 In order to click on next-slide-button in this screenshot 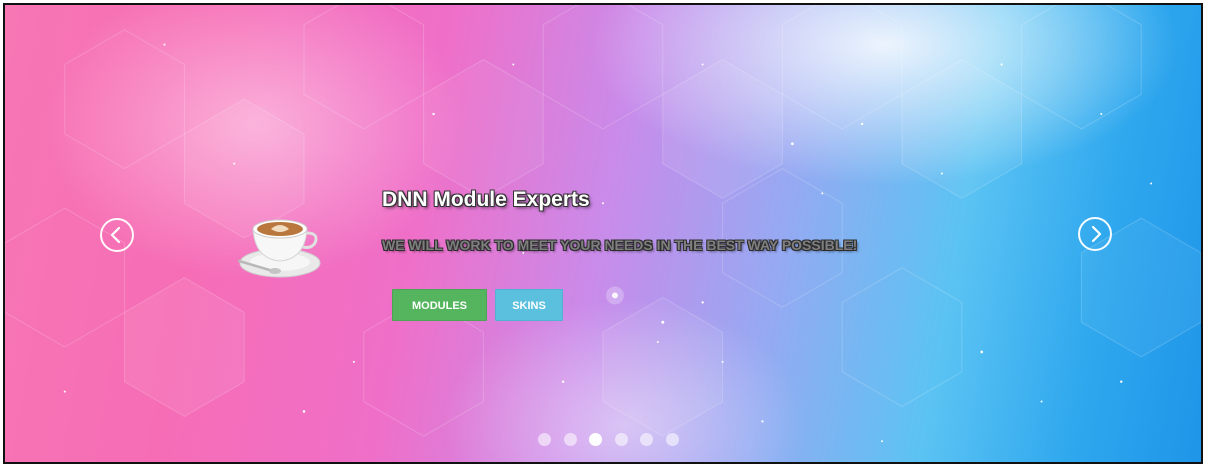, I will do `click(1095, 234)`.